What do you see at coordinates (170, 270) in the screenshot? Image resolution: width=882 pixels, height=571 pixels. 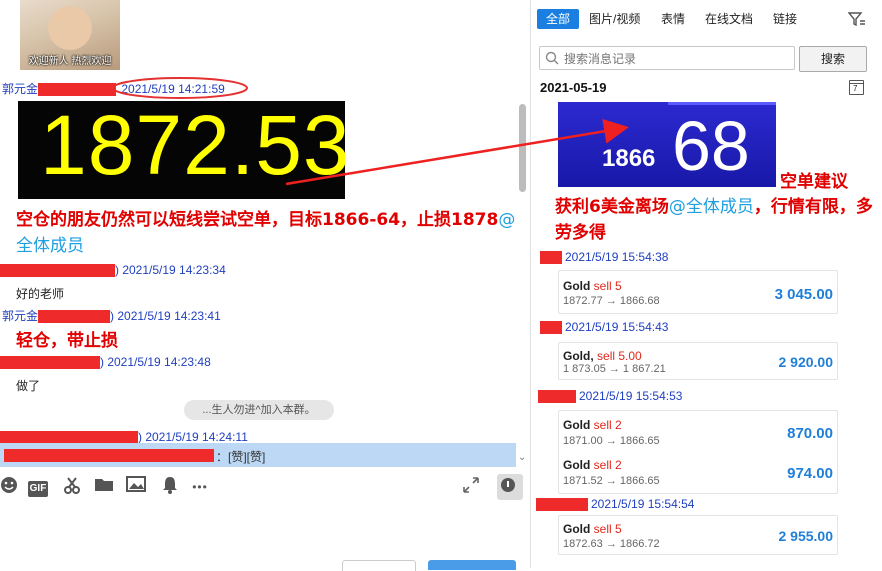 I see `message-time: ) 2021/5/19 14:23:34` at bounding box center [170, 270].